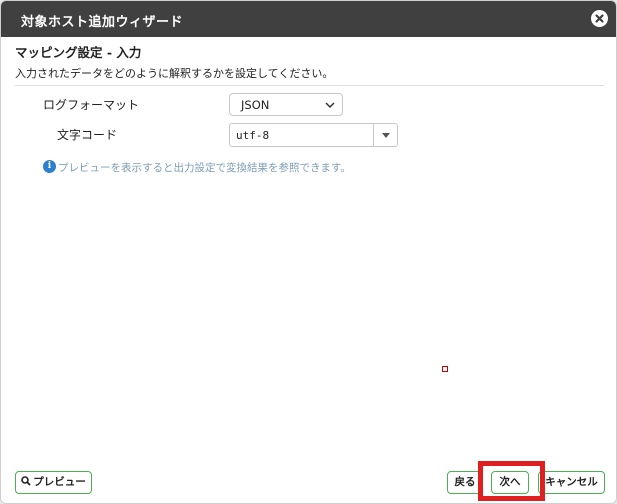 Image resolution: width=617 pixels, height=504 pixels. Describe the element at coordinates (330, 105) in the screenshot. I see `chevron-down-icon` at that location.